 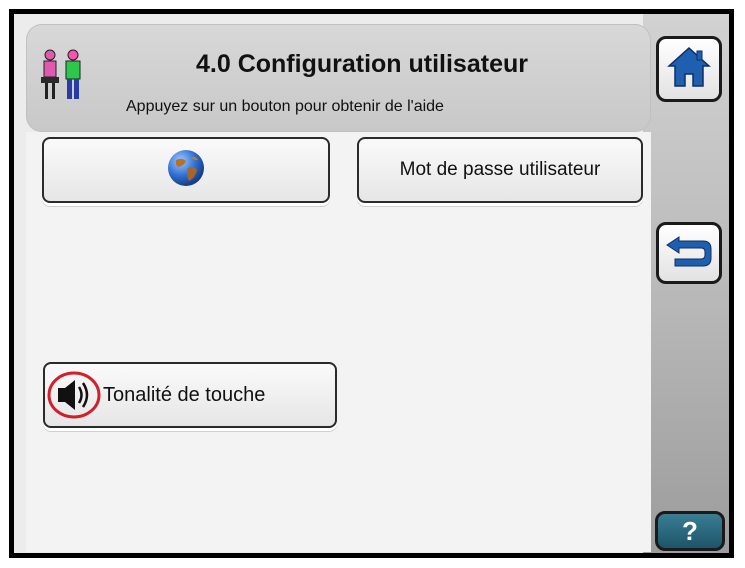 I want to click on user-password-label: Mot de passe utilisateur, so click(x=500, y=169).